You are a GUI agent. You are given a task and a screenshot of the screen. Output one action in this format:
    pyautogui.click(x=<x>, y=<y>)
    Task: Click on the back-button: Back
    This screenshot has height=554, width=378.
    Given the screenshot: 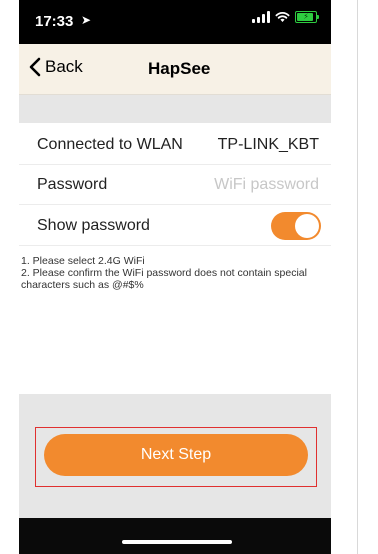 What is the action you would take?
    pyautogui.click(x=56, y=67)
    